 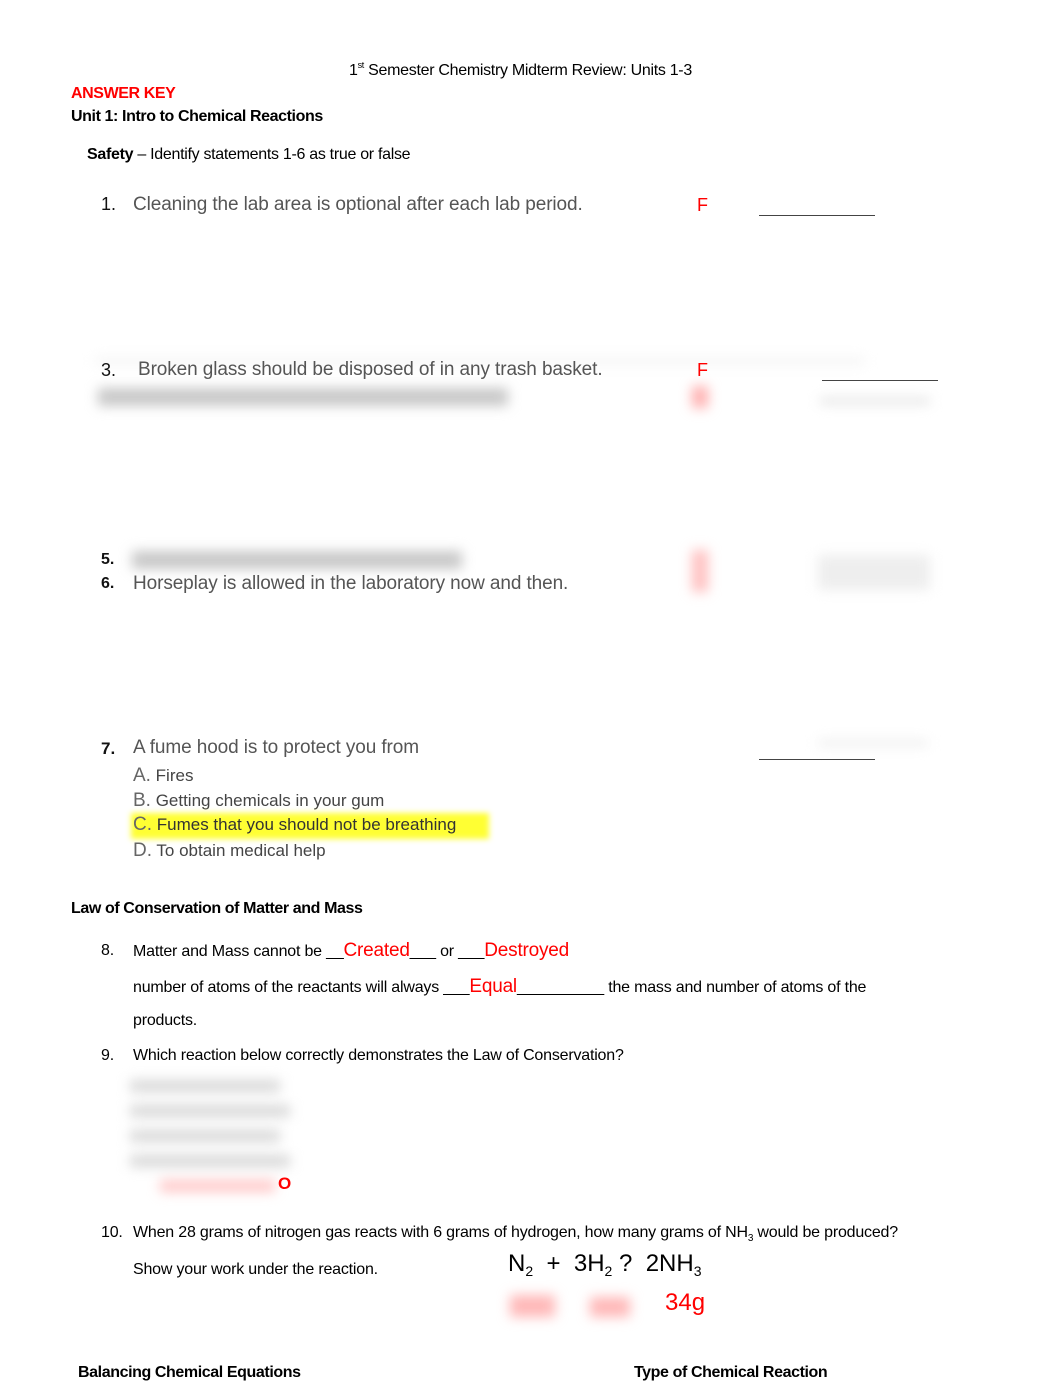 I want to click on question-6-number: 6., so click(x=108, y=583).